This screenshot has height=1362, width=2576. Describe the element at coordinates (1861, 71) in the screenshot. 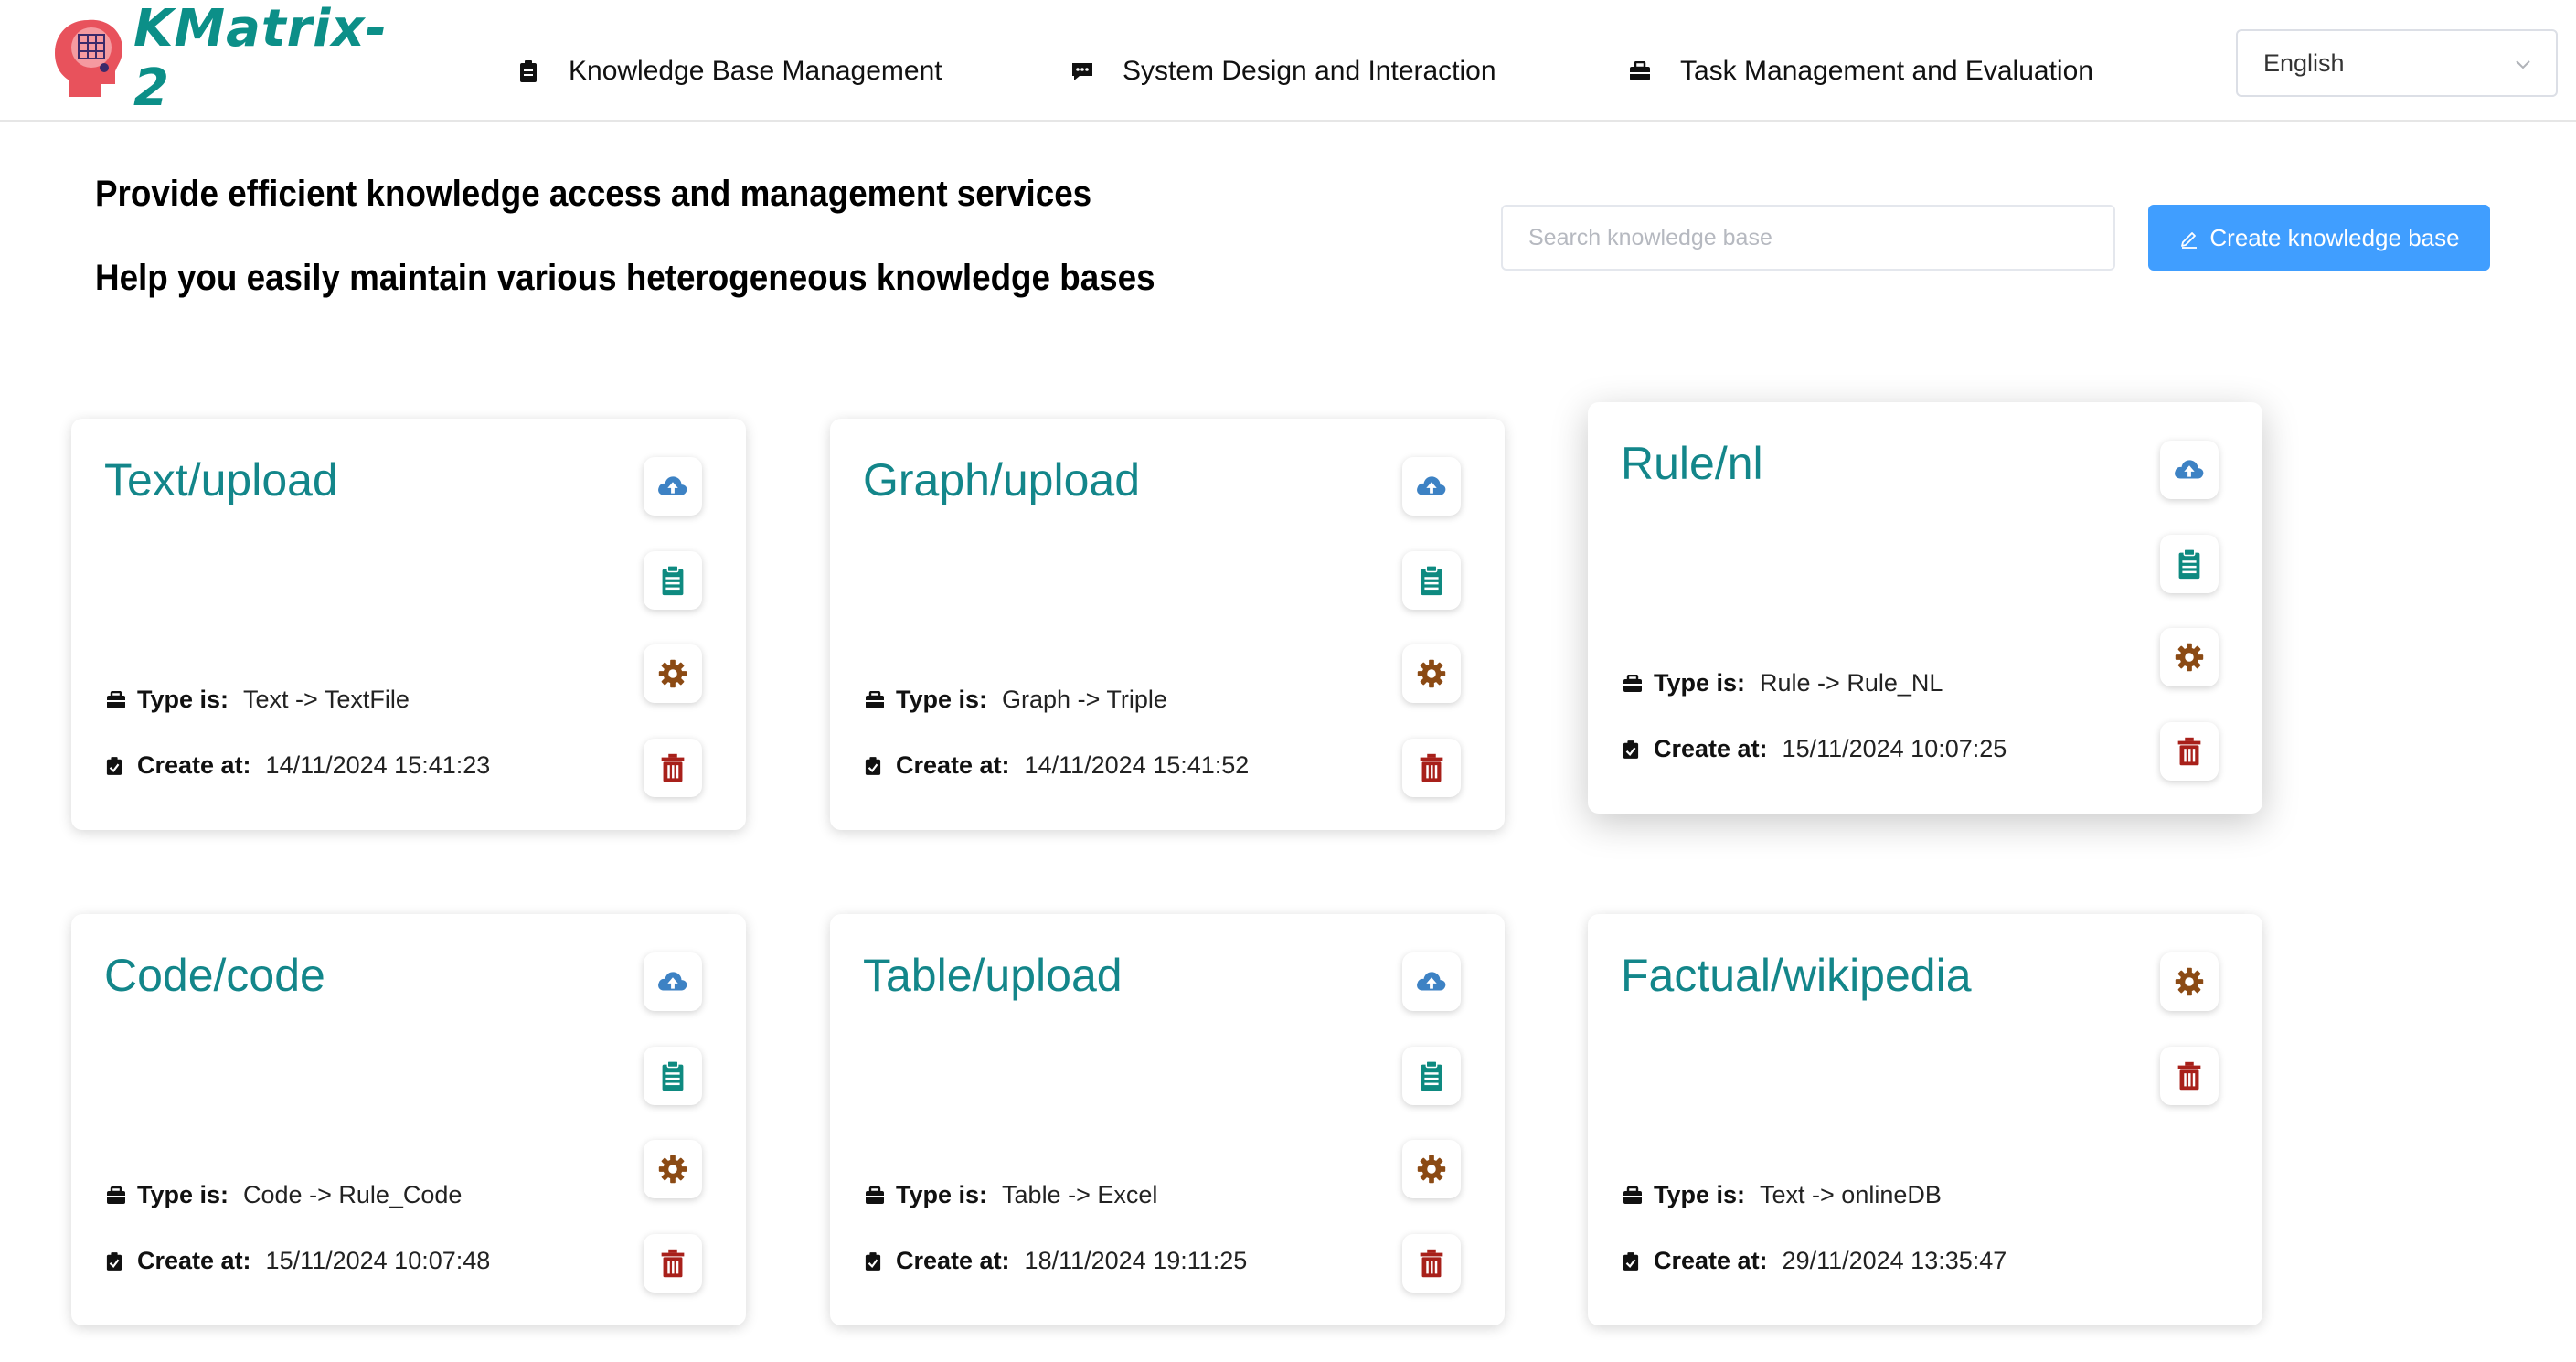

I see `nav-task-management-and-evaluation: Task Management and Evaluation` at that location.